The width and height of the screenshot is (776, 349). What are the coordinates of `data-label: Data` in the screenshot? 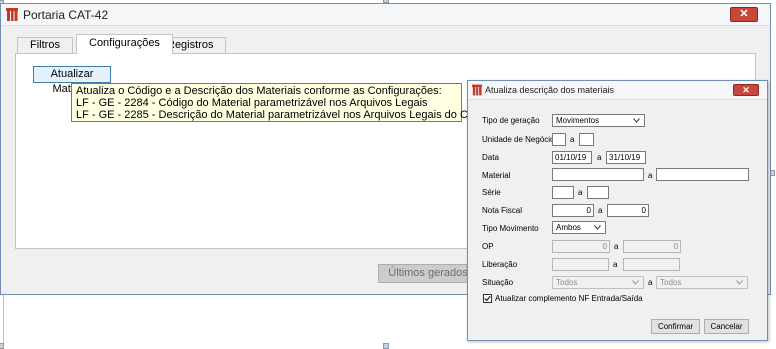 It's located at (490, 157).